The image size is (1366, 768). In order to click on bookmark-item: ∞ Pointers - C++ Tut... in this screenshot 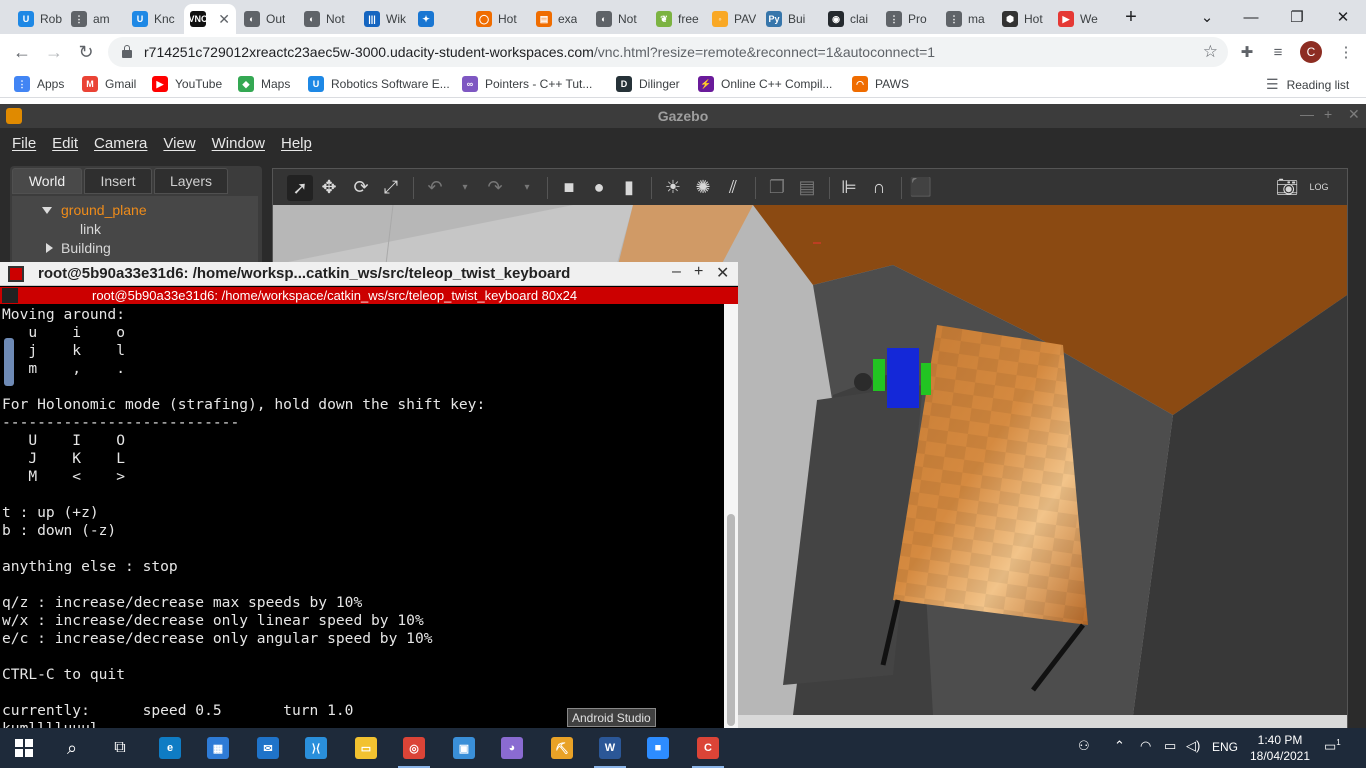, I will do `click(527, 84)`.